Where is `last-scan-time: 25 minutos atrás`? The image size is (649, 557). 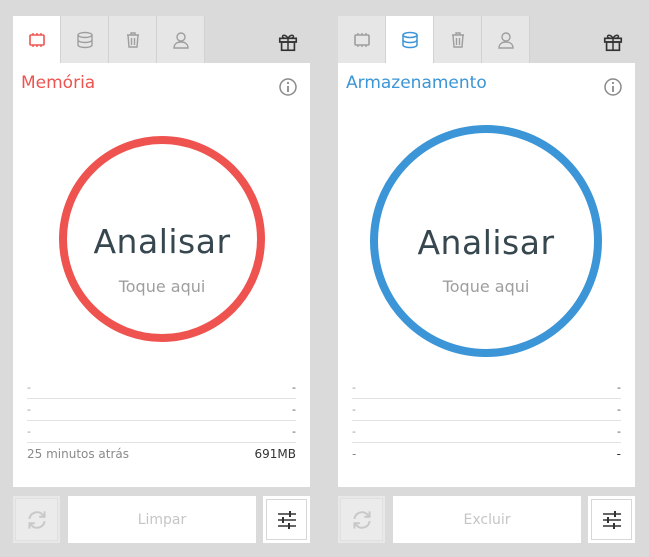 last-scan-time: 25 minutos atrás is located at coordinates (78, 454).